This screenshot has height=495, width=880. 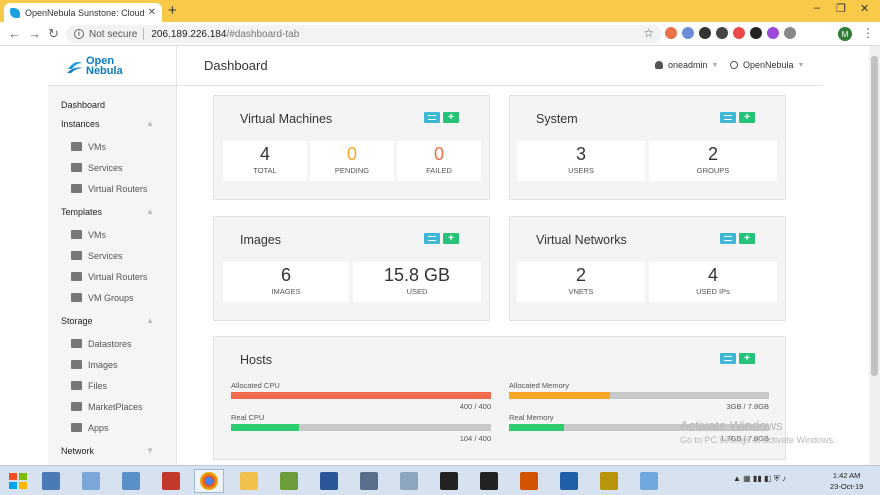 What do you see at coordinates (728, 238) in the screenshot?
I see `list-vnets-button` at bounding box center [728, 238].